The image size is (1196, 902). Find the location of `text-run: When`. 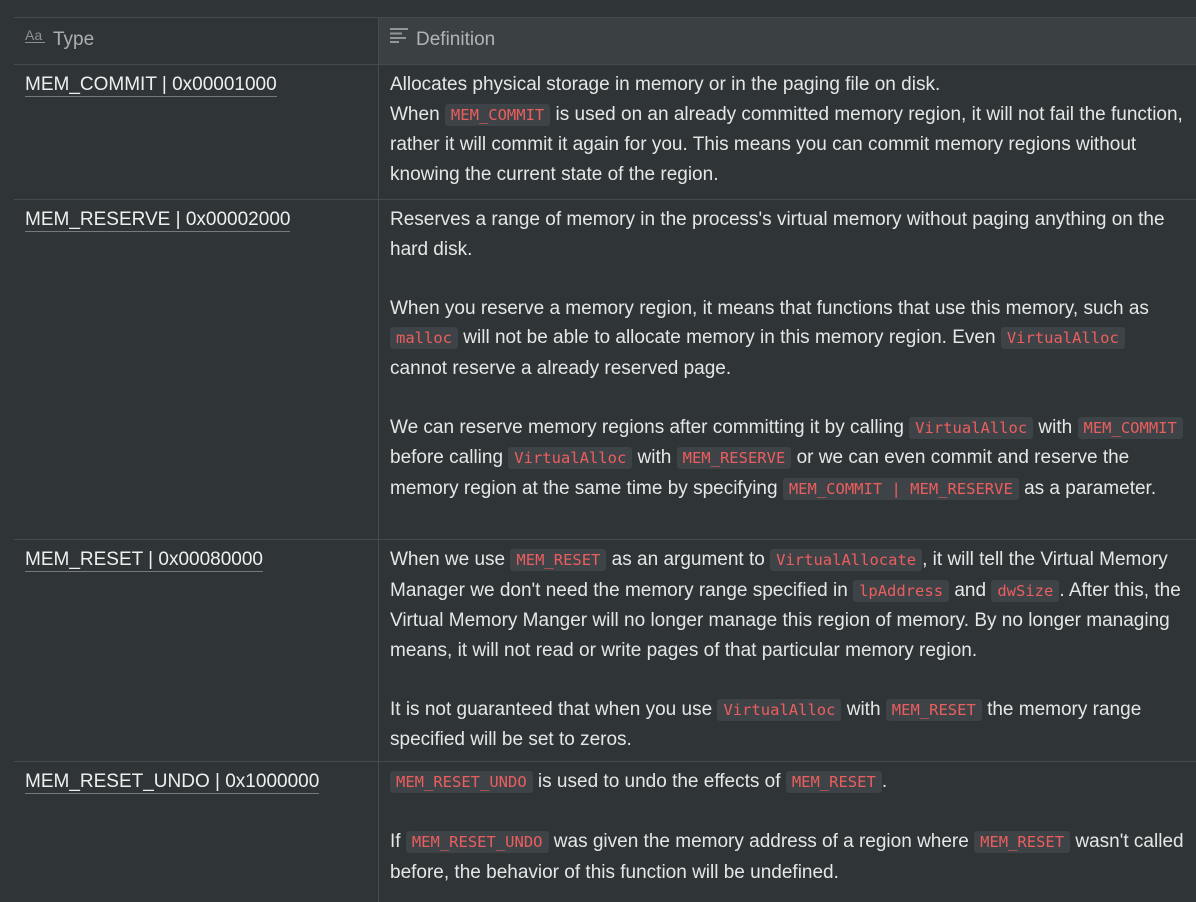

text-run: When is located at coordinates (417, 114).